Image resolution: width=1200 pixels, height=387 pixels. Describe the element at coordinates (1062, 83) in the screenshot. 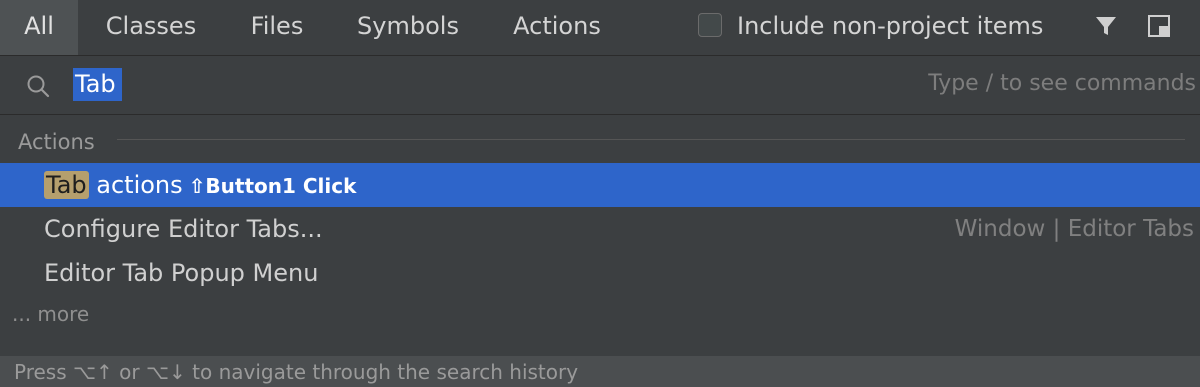

I see `search-hint: Type / to see commands` at that location.